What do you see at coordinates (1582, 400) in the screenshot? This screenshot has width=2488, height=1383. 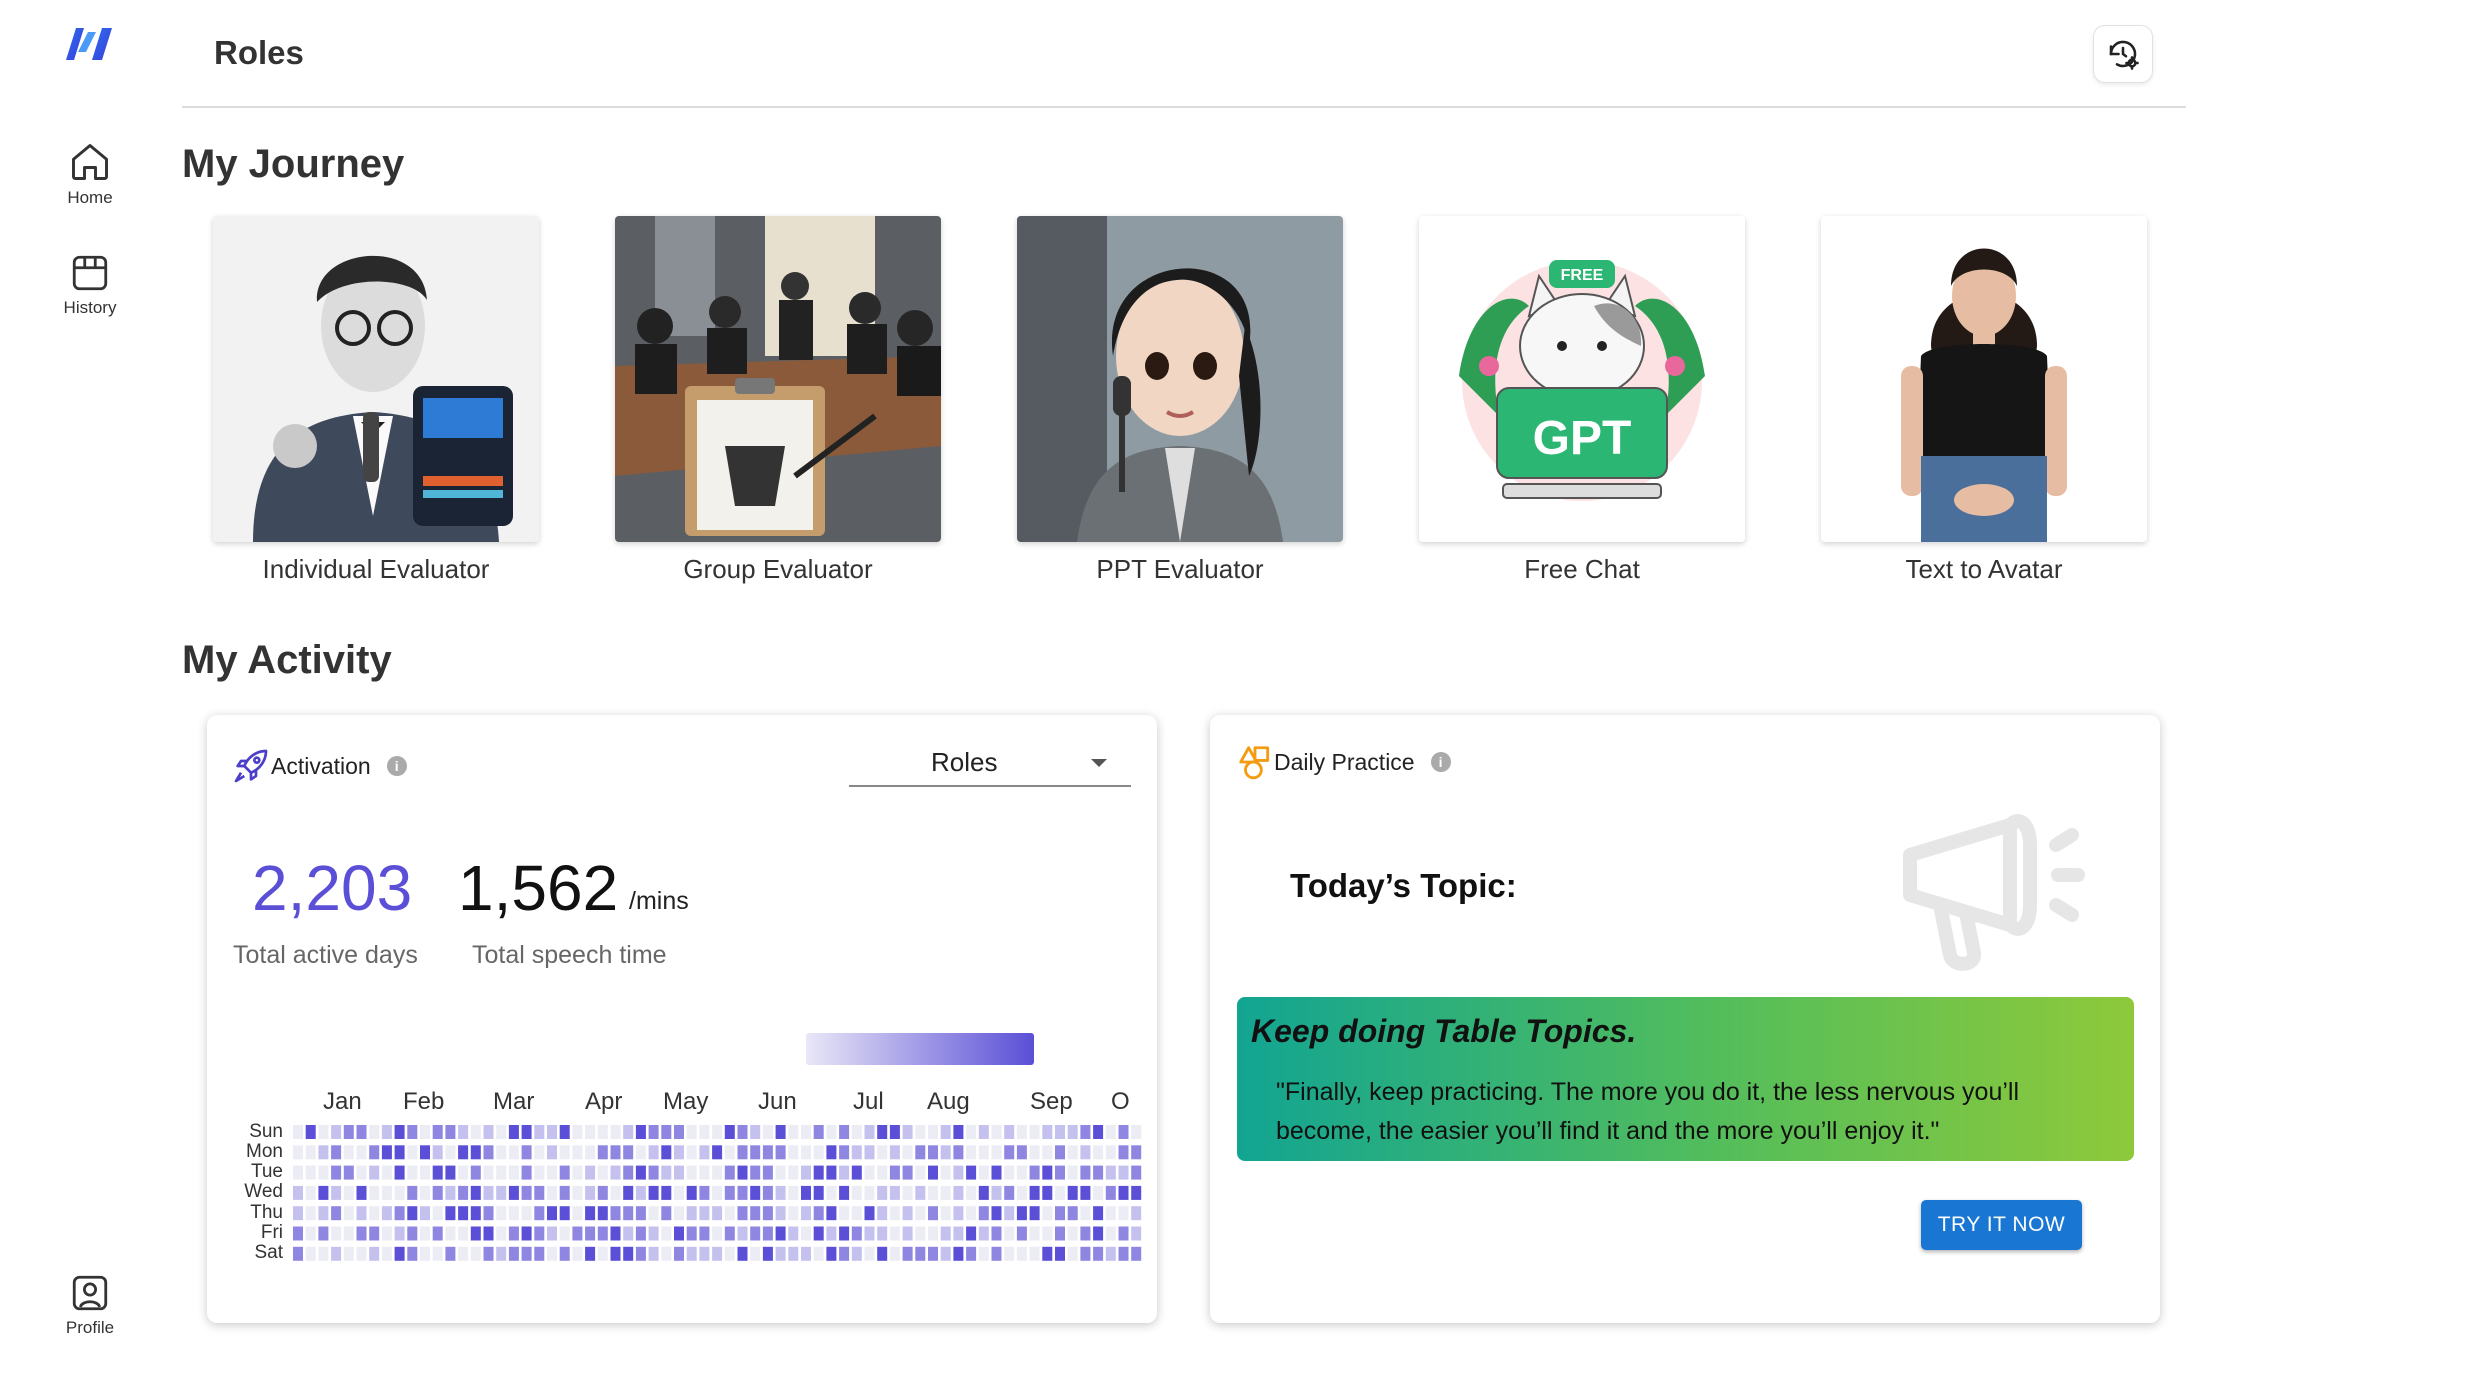 I see `role-card-free-chat: FREE GPT Free Chat` at bounding box center [1582, 400].